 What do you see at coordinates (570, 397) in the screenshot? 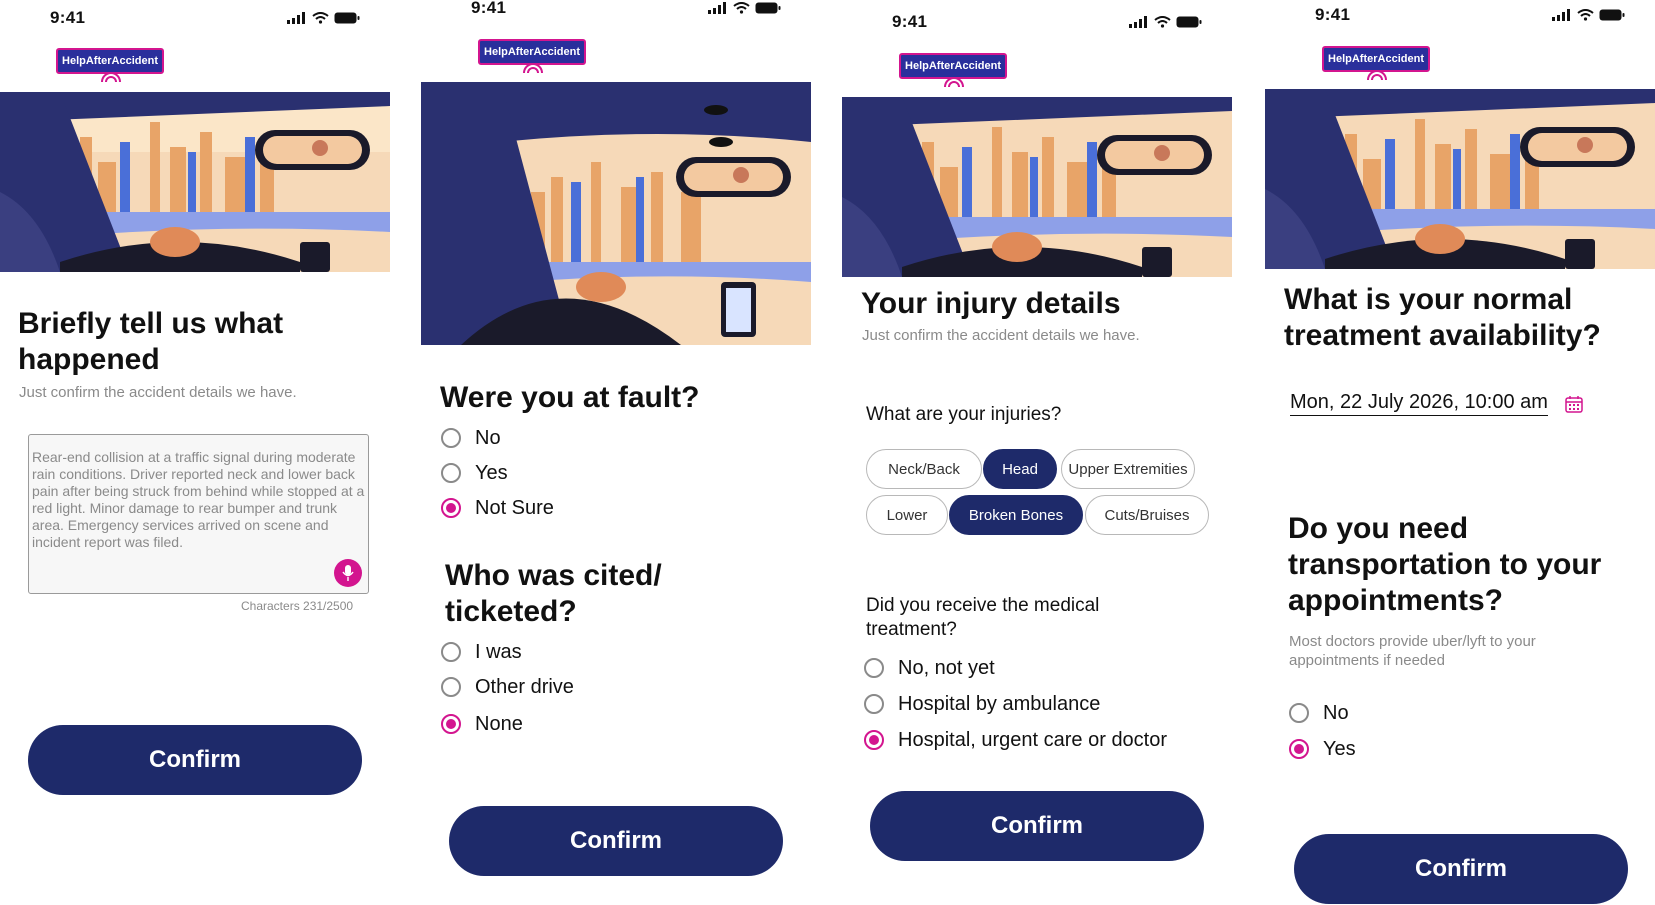
I see `fault-question: Were you at fault?` at bounding box center [570, 397].